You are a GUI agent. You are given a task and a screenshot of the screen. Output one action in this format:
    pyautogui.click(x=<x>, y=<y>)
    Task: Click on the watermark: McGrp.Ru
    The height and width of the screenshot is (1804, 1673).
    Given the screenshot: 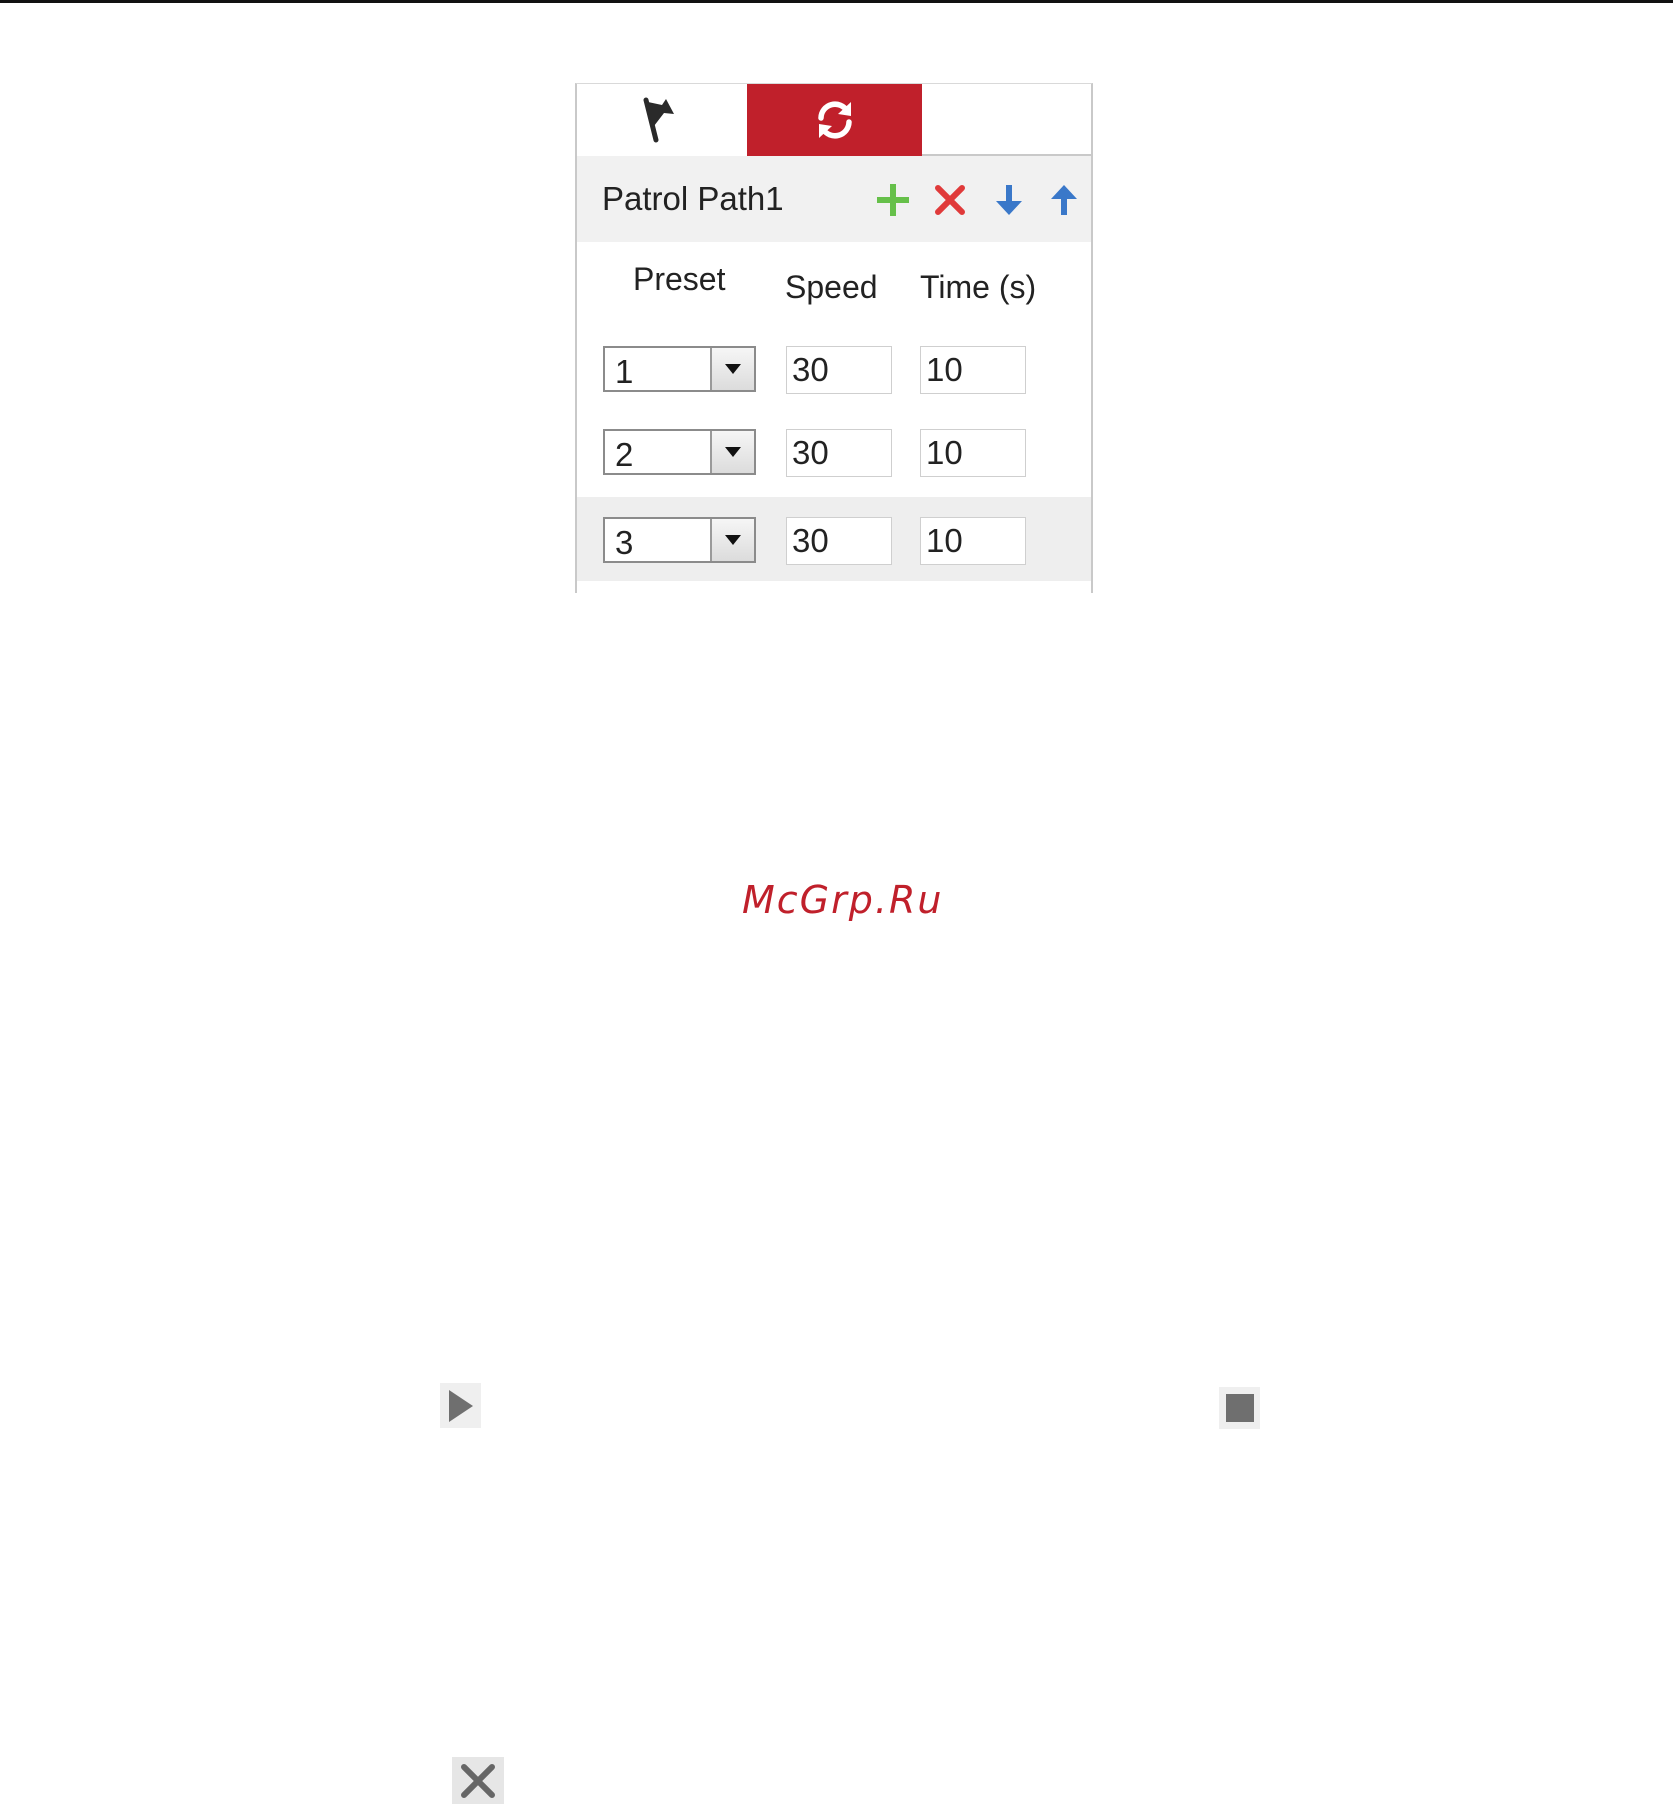 What is the action you would take?
    pyautogui.click(x=843, y=900)
    